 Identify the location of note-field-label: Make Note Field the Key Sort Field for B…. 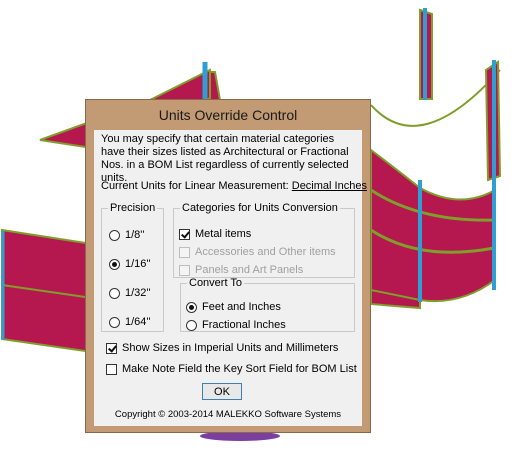
(239, 369).